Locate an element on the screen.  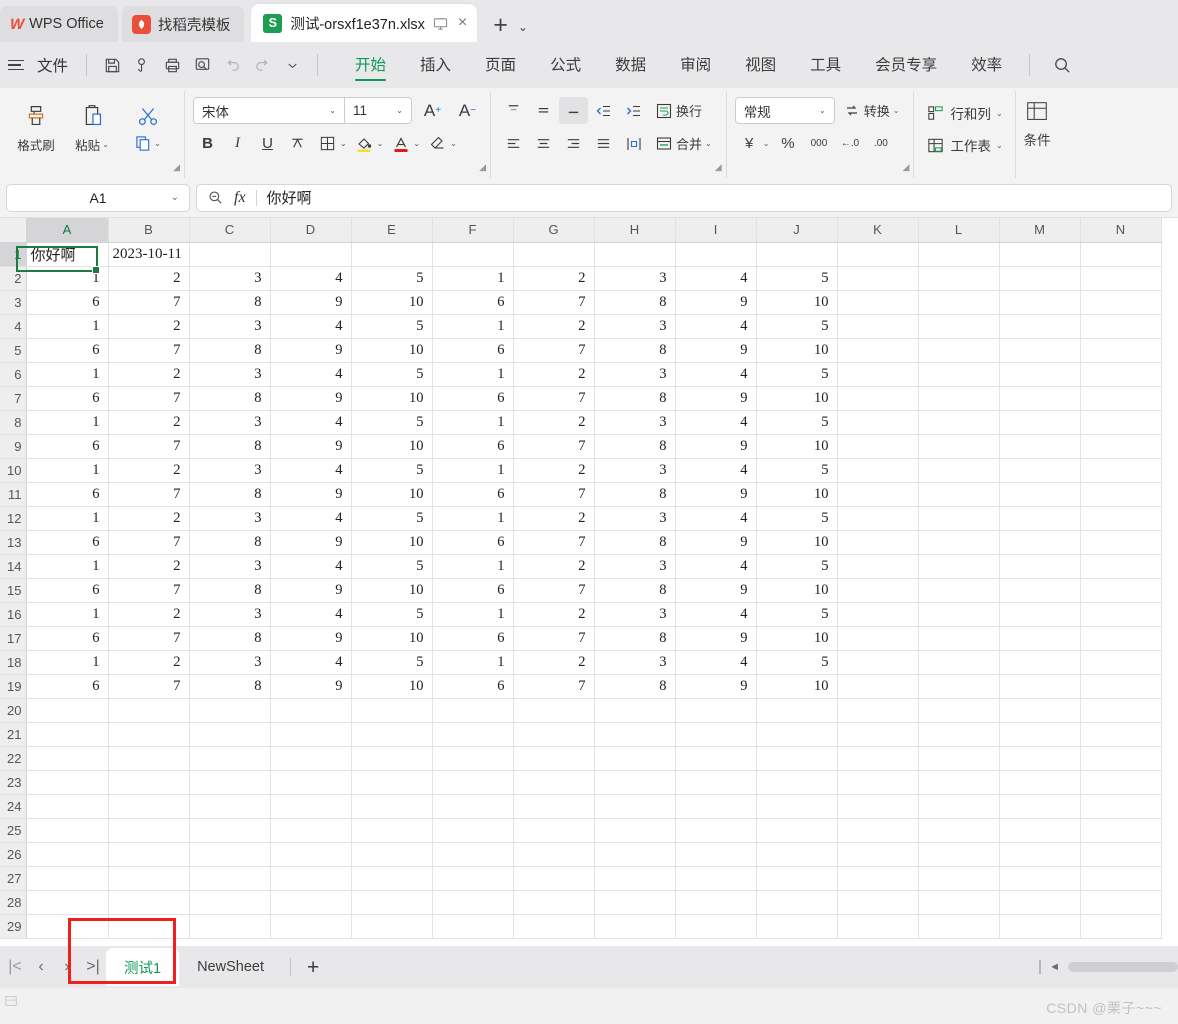
cell-A4: 1 is located at coordinates (67, 326).